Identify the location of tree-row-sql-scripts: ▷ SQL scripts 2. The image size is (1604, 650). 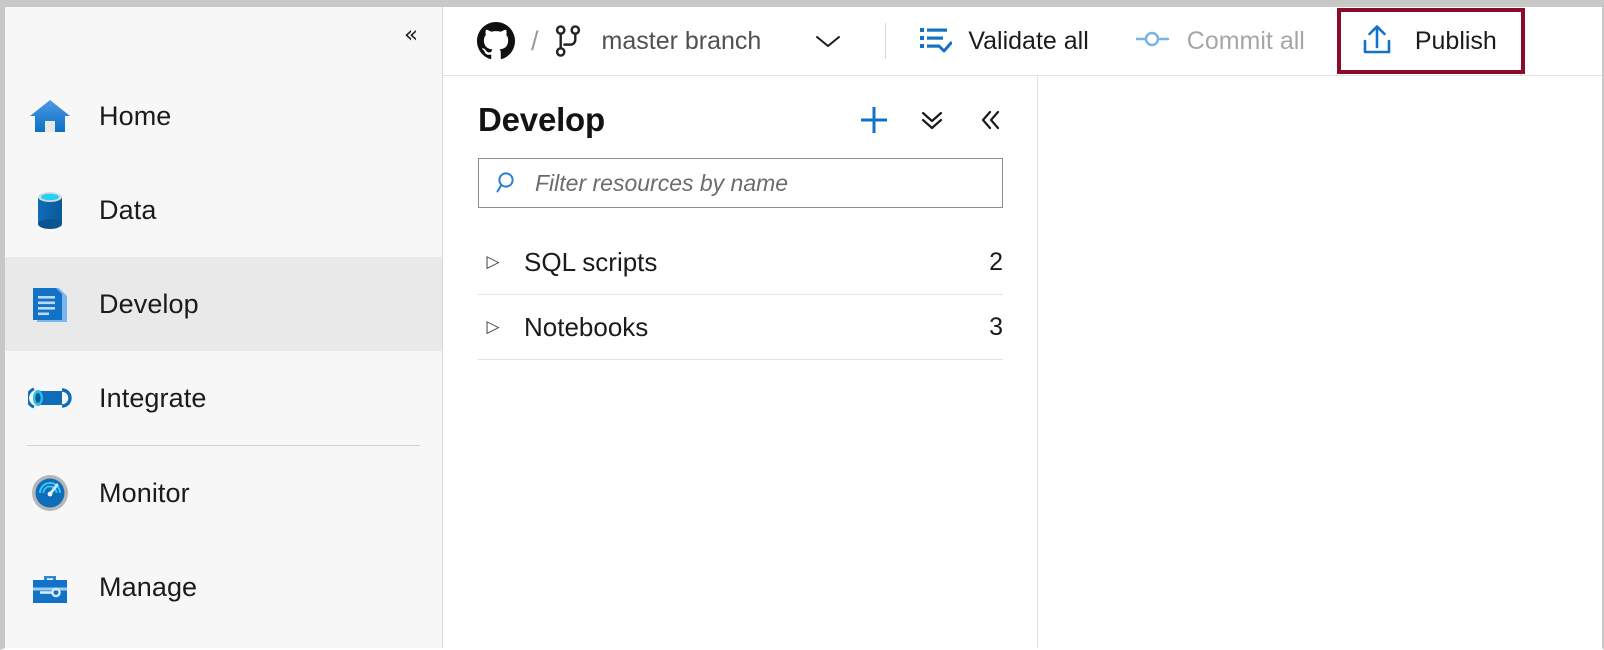
(740, 262).